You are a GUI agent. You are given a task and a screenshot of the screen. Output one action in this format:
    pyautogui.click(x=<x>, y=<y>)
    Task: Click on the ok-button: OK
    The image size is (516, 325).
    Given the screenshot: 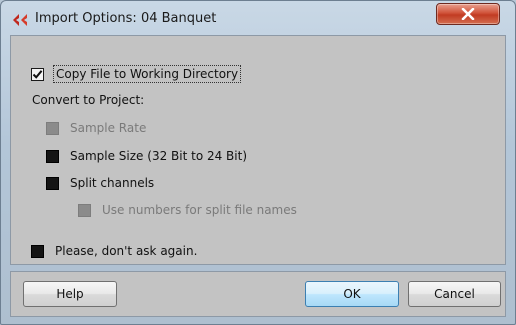 What is the action you would take?
    pyautogui.click(x=352, y=294)
    